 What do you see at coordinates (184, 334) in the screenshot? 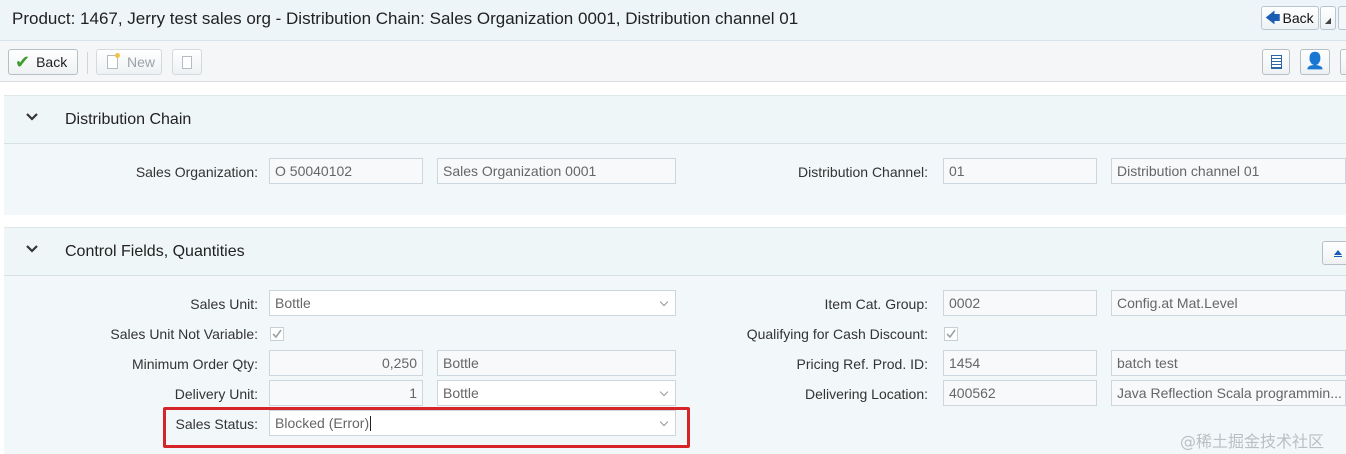
I see `sales-unit-not-variable-label: Sales Unit Not Variable:` at bounding box center [184, 334].